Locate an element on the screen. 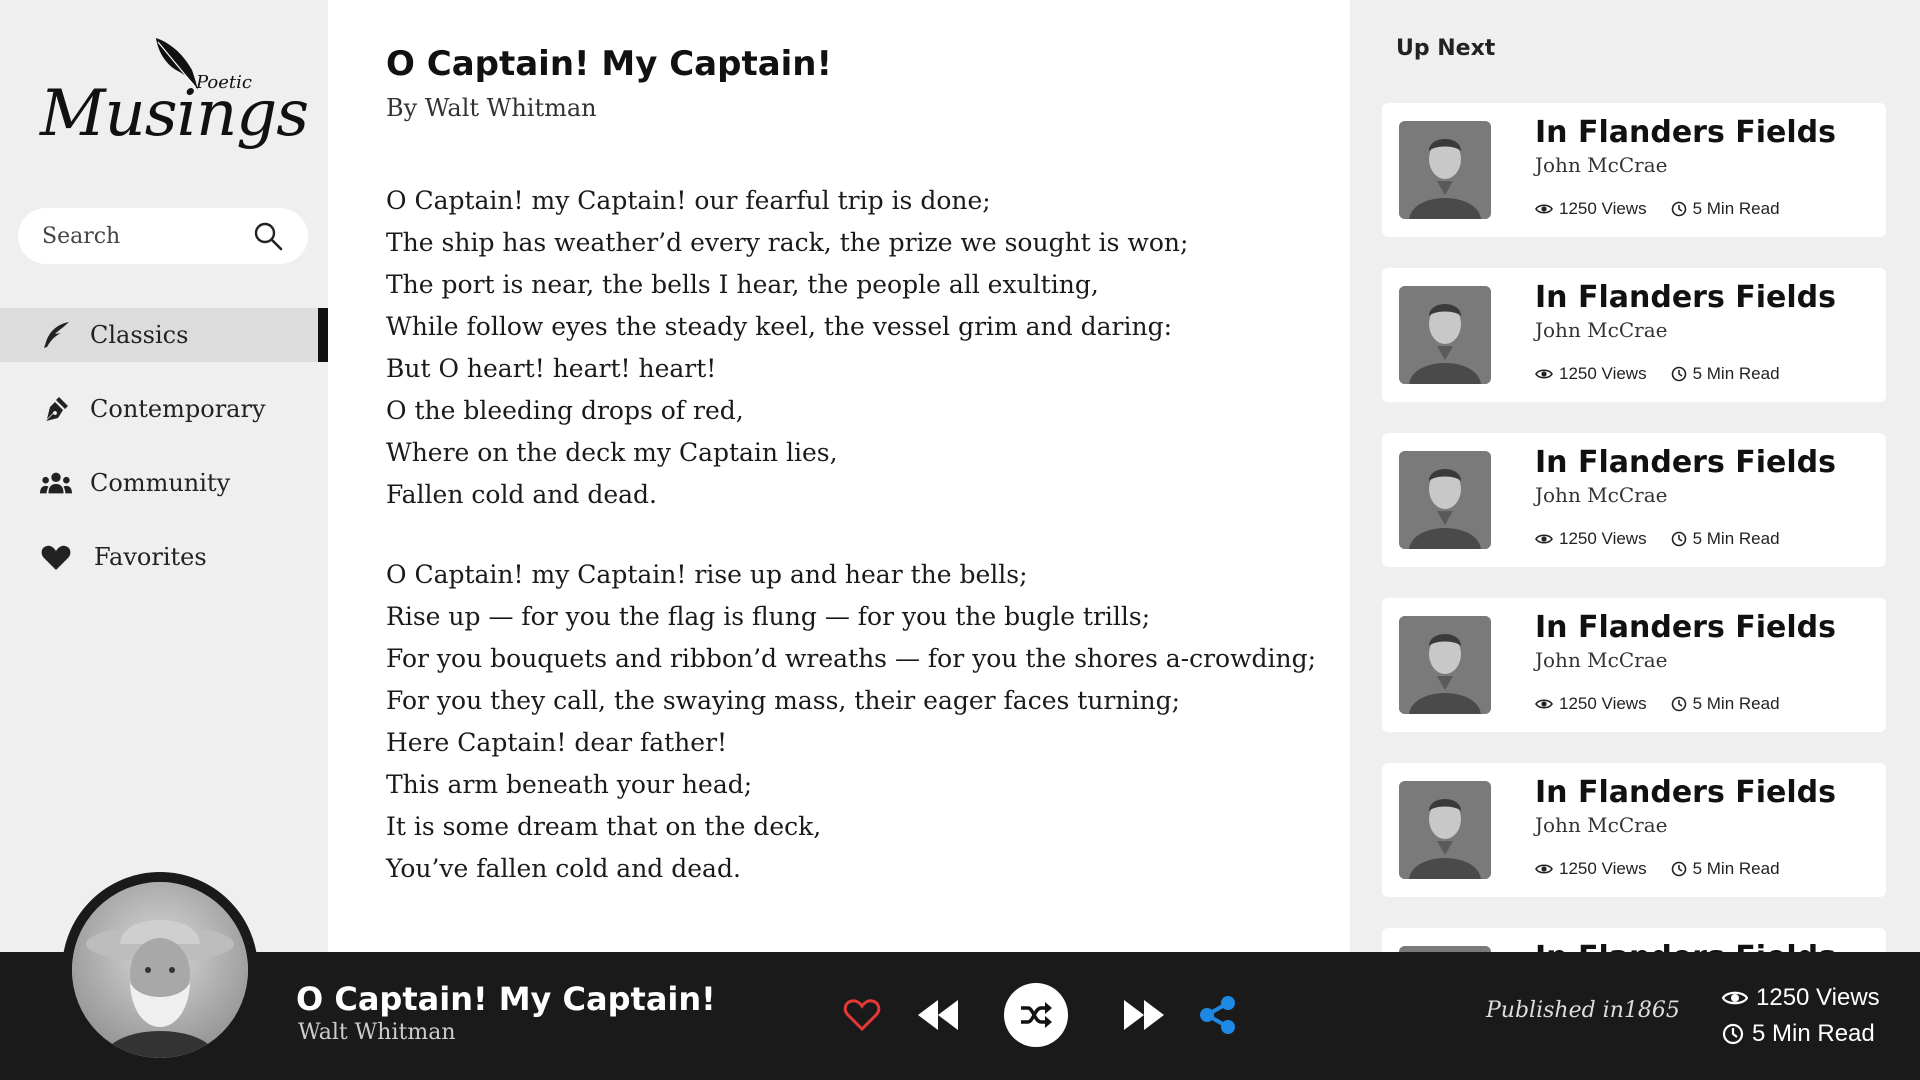  search-icon is located at coordinates (268, 236).